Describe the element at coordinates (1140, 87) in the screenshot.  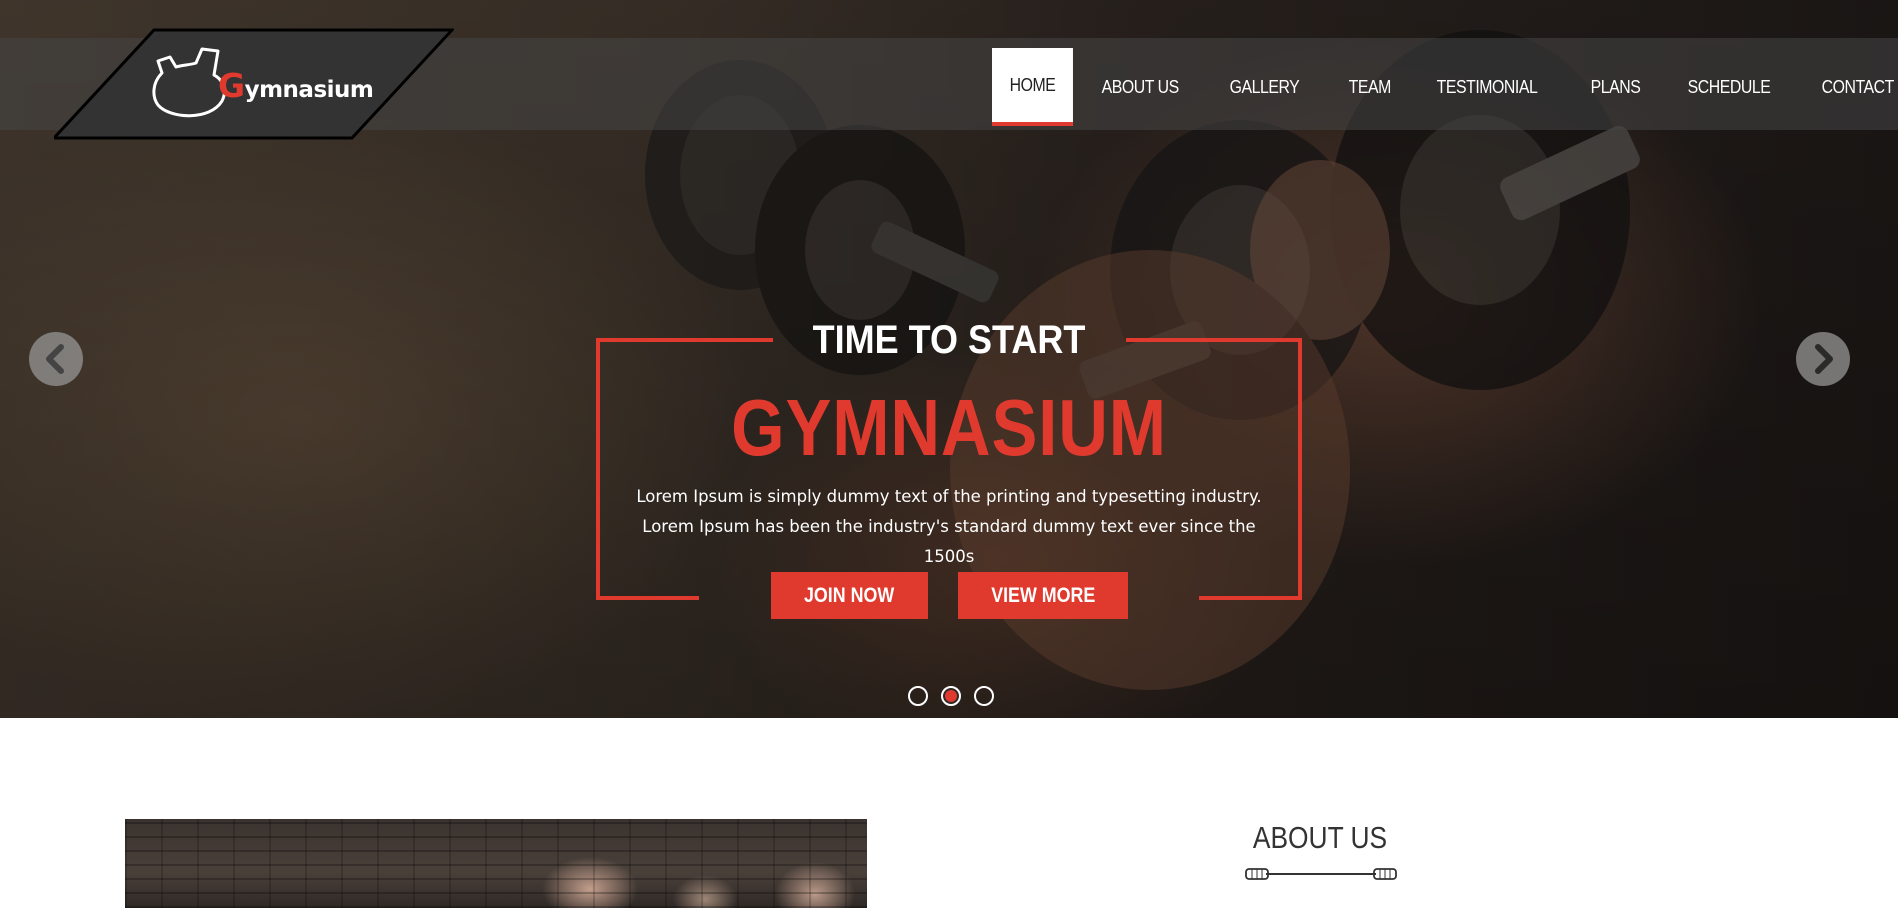
I see `nav-item-about-us: ABOUT US` at that location.